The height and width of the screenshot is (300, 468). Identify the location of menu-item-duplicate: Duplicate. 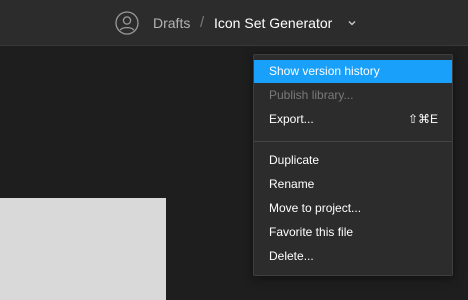
(353, 160).